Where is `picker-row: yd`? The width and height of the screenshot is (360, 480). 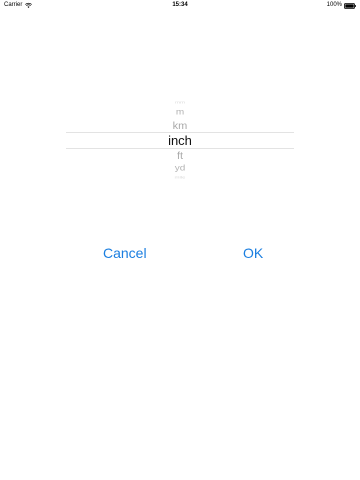 picker-row: yd is located at coordinates (180, 168).